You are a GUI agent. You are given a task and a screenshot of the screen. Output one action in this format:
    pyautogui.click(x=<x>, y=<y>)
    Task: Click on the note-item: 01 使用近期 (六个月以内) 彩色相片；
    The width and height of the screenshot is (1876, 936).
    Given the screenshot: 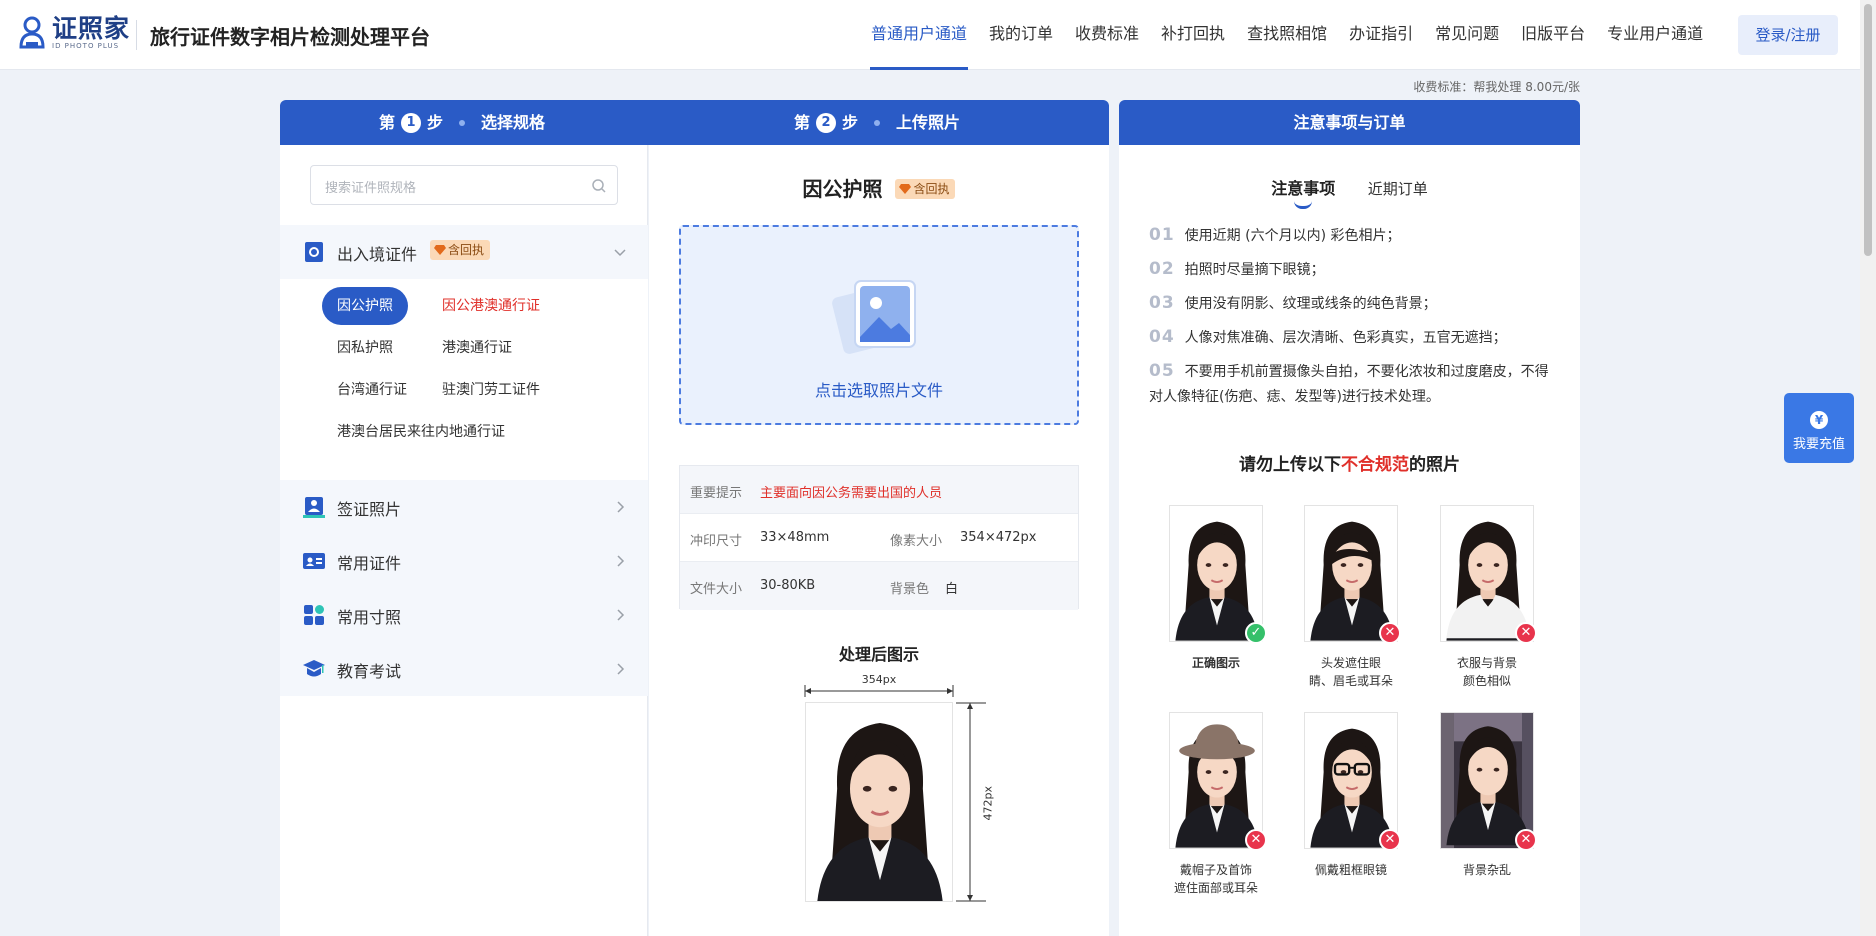 What is the action you would take?
    pyautogui.click(x=1354, y=236)
    